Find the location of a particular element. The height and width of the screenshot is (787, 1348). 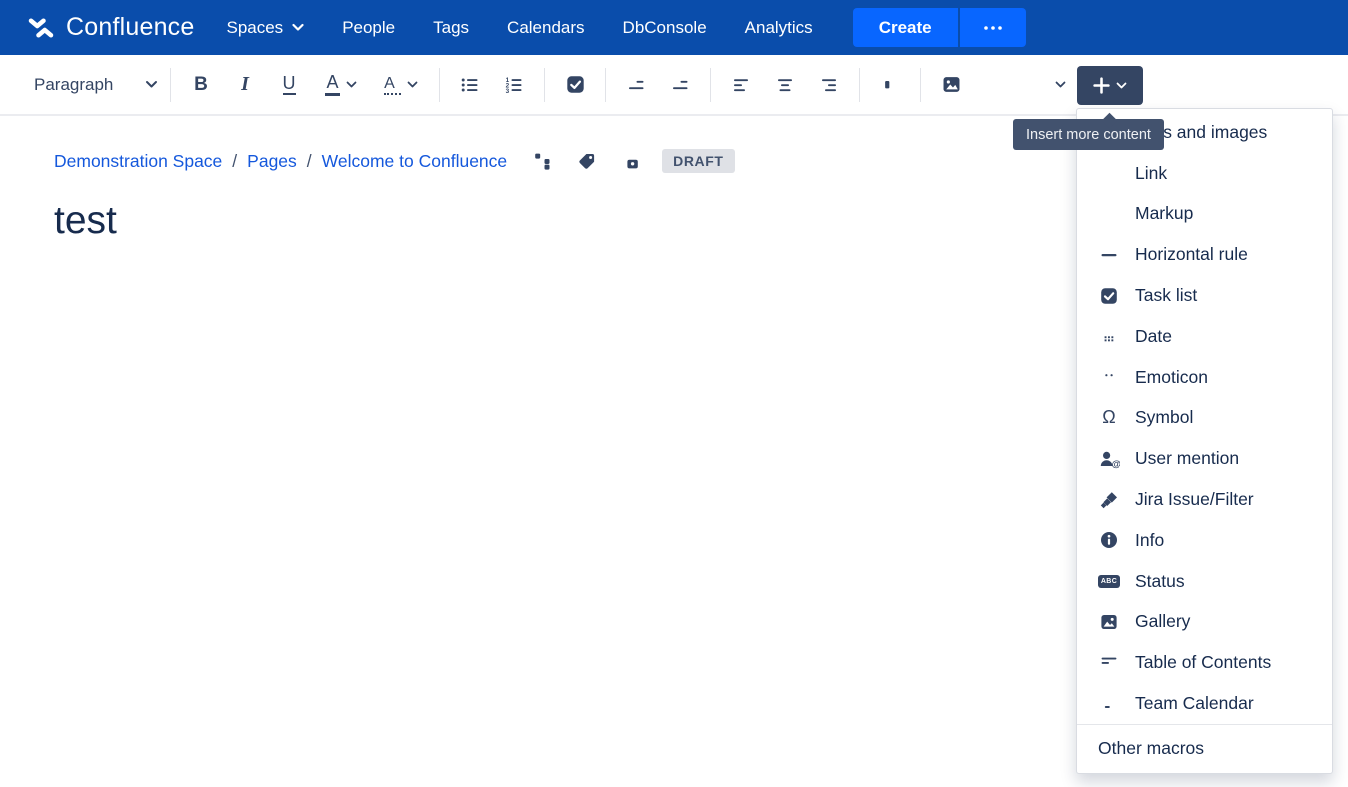

bold-button: B is located at coordinates (201, 85).